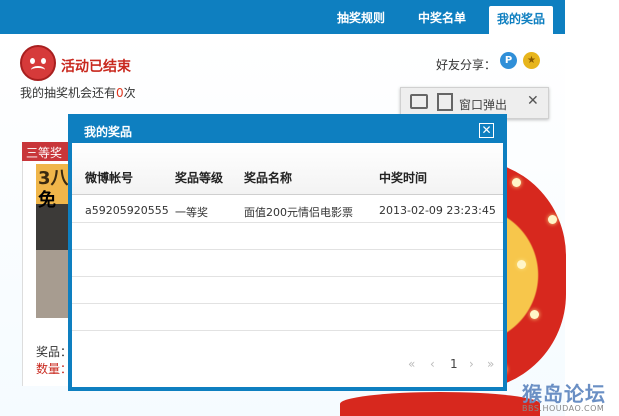  Describe the element at coordinates (54, 369) in the screenshot. I see `prize-quantity-label: 数量：` at that location.